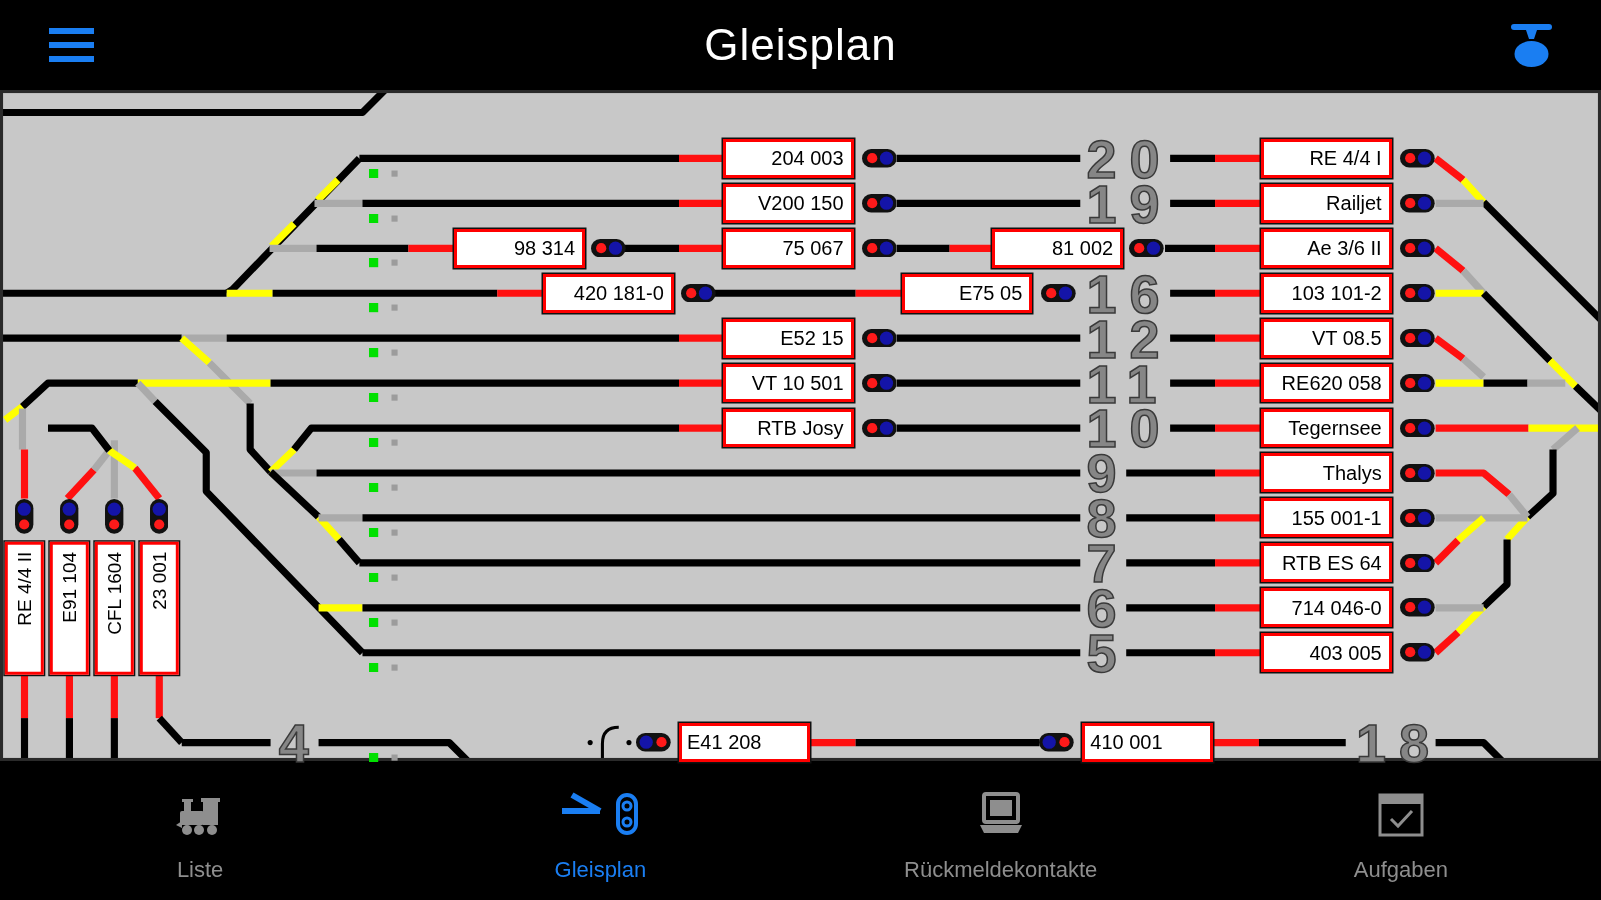 This screenshot has height=900, width=1601. Describe the element at coordinates (1326, 158) in the screenshot. I see `train-tag: RE 4/4 I` at that location.